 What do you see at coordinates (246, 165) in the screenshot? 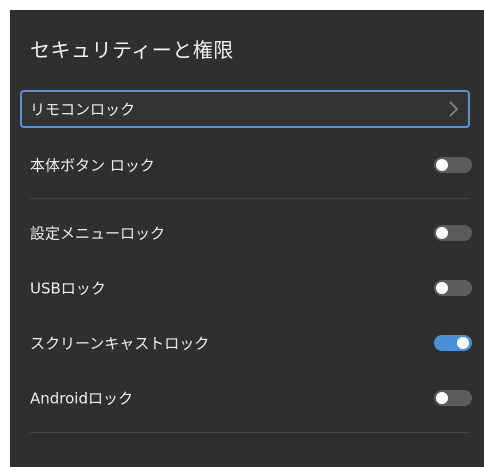
I see `body-button-lock-item: 本体ボタン ロック` at bounding box center [246, 165].